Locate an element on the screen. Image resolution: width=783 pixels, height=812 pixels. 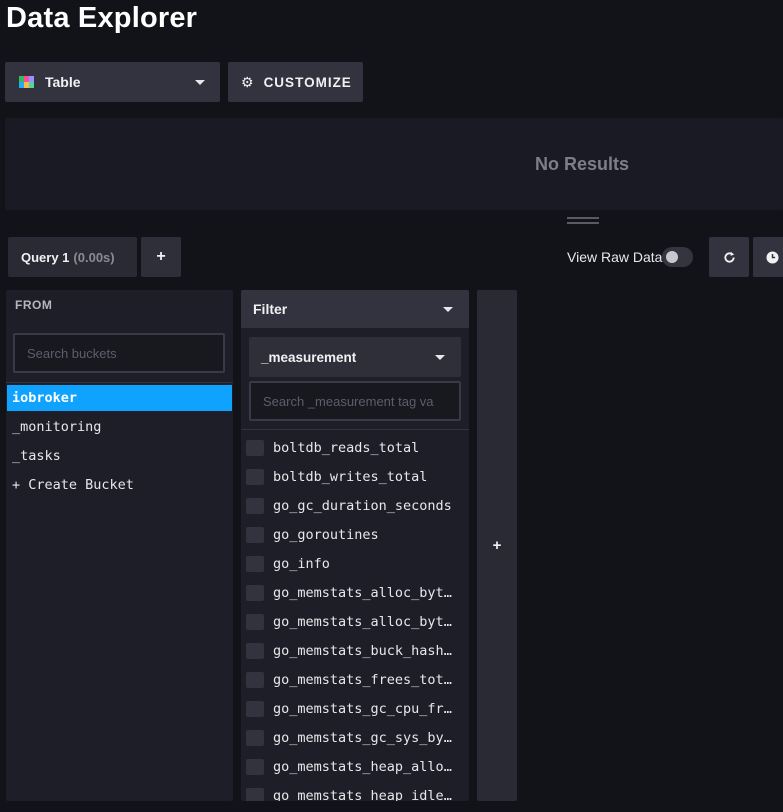
refresh-icon is located at coordinates (729, 257).